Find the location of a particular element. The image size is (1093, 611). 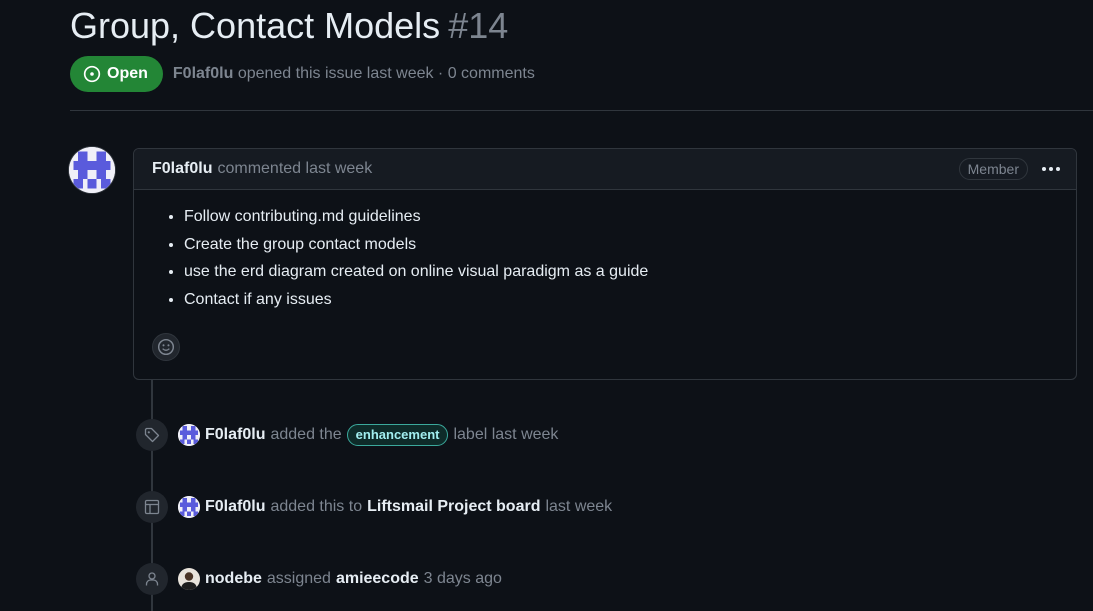

add-reaction-button is located at coordinates (166, 347).